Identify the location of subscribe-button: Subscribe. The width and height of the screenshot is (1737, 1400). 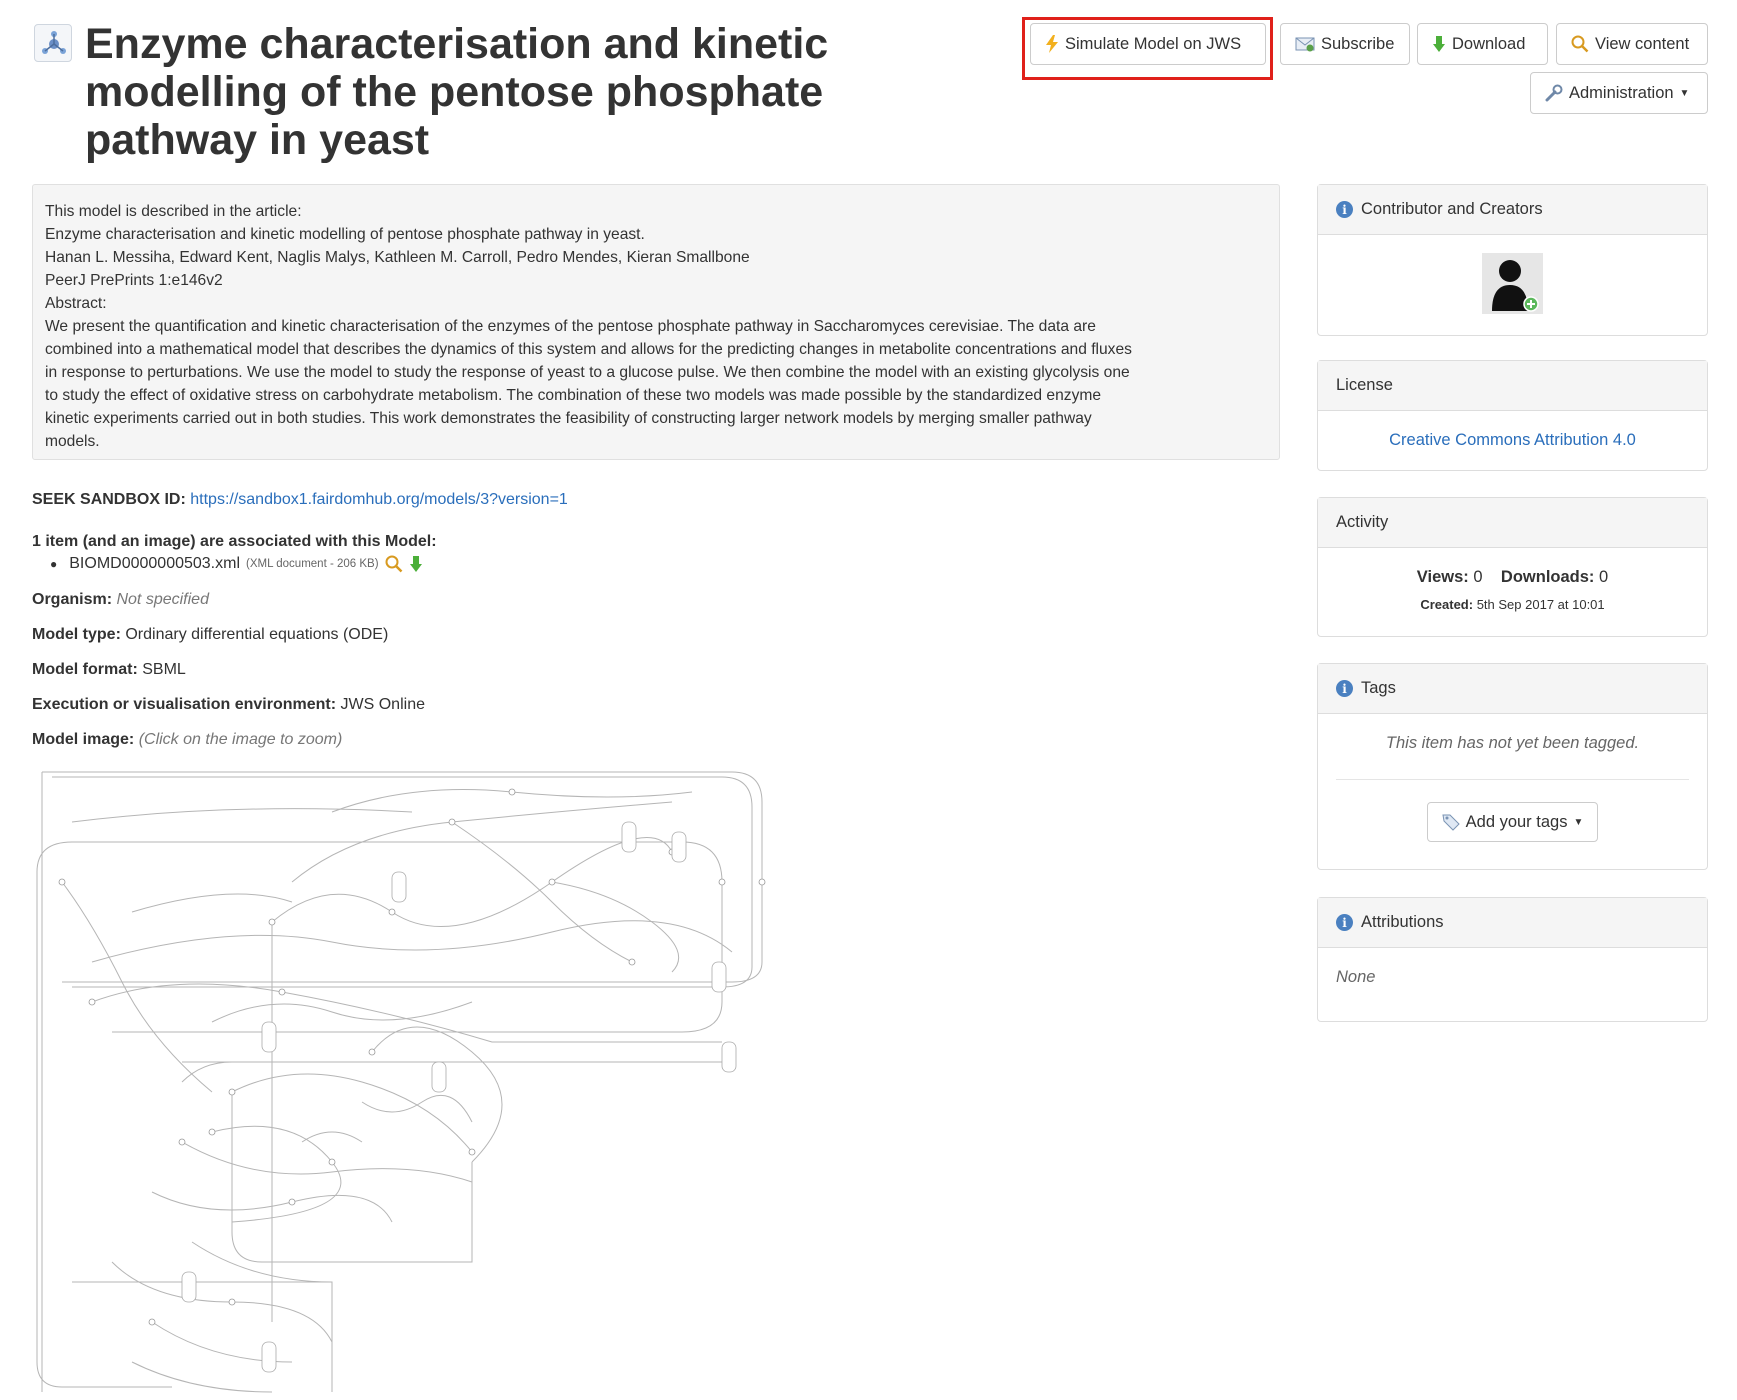
(1345, 44).